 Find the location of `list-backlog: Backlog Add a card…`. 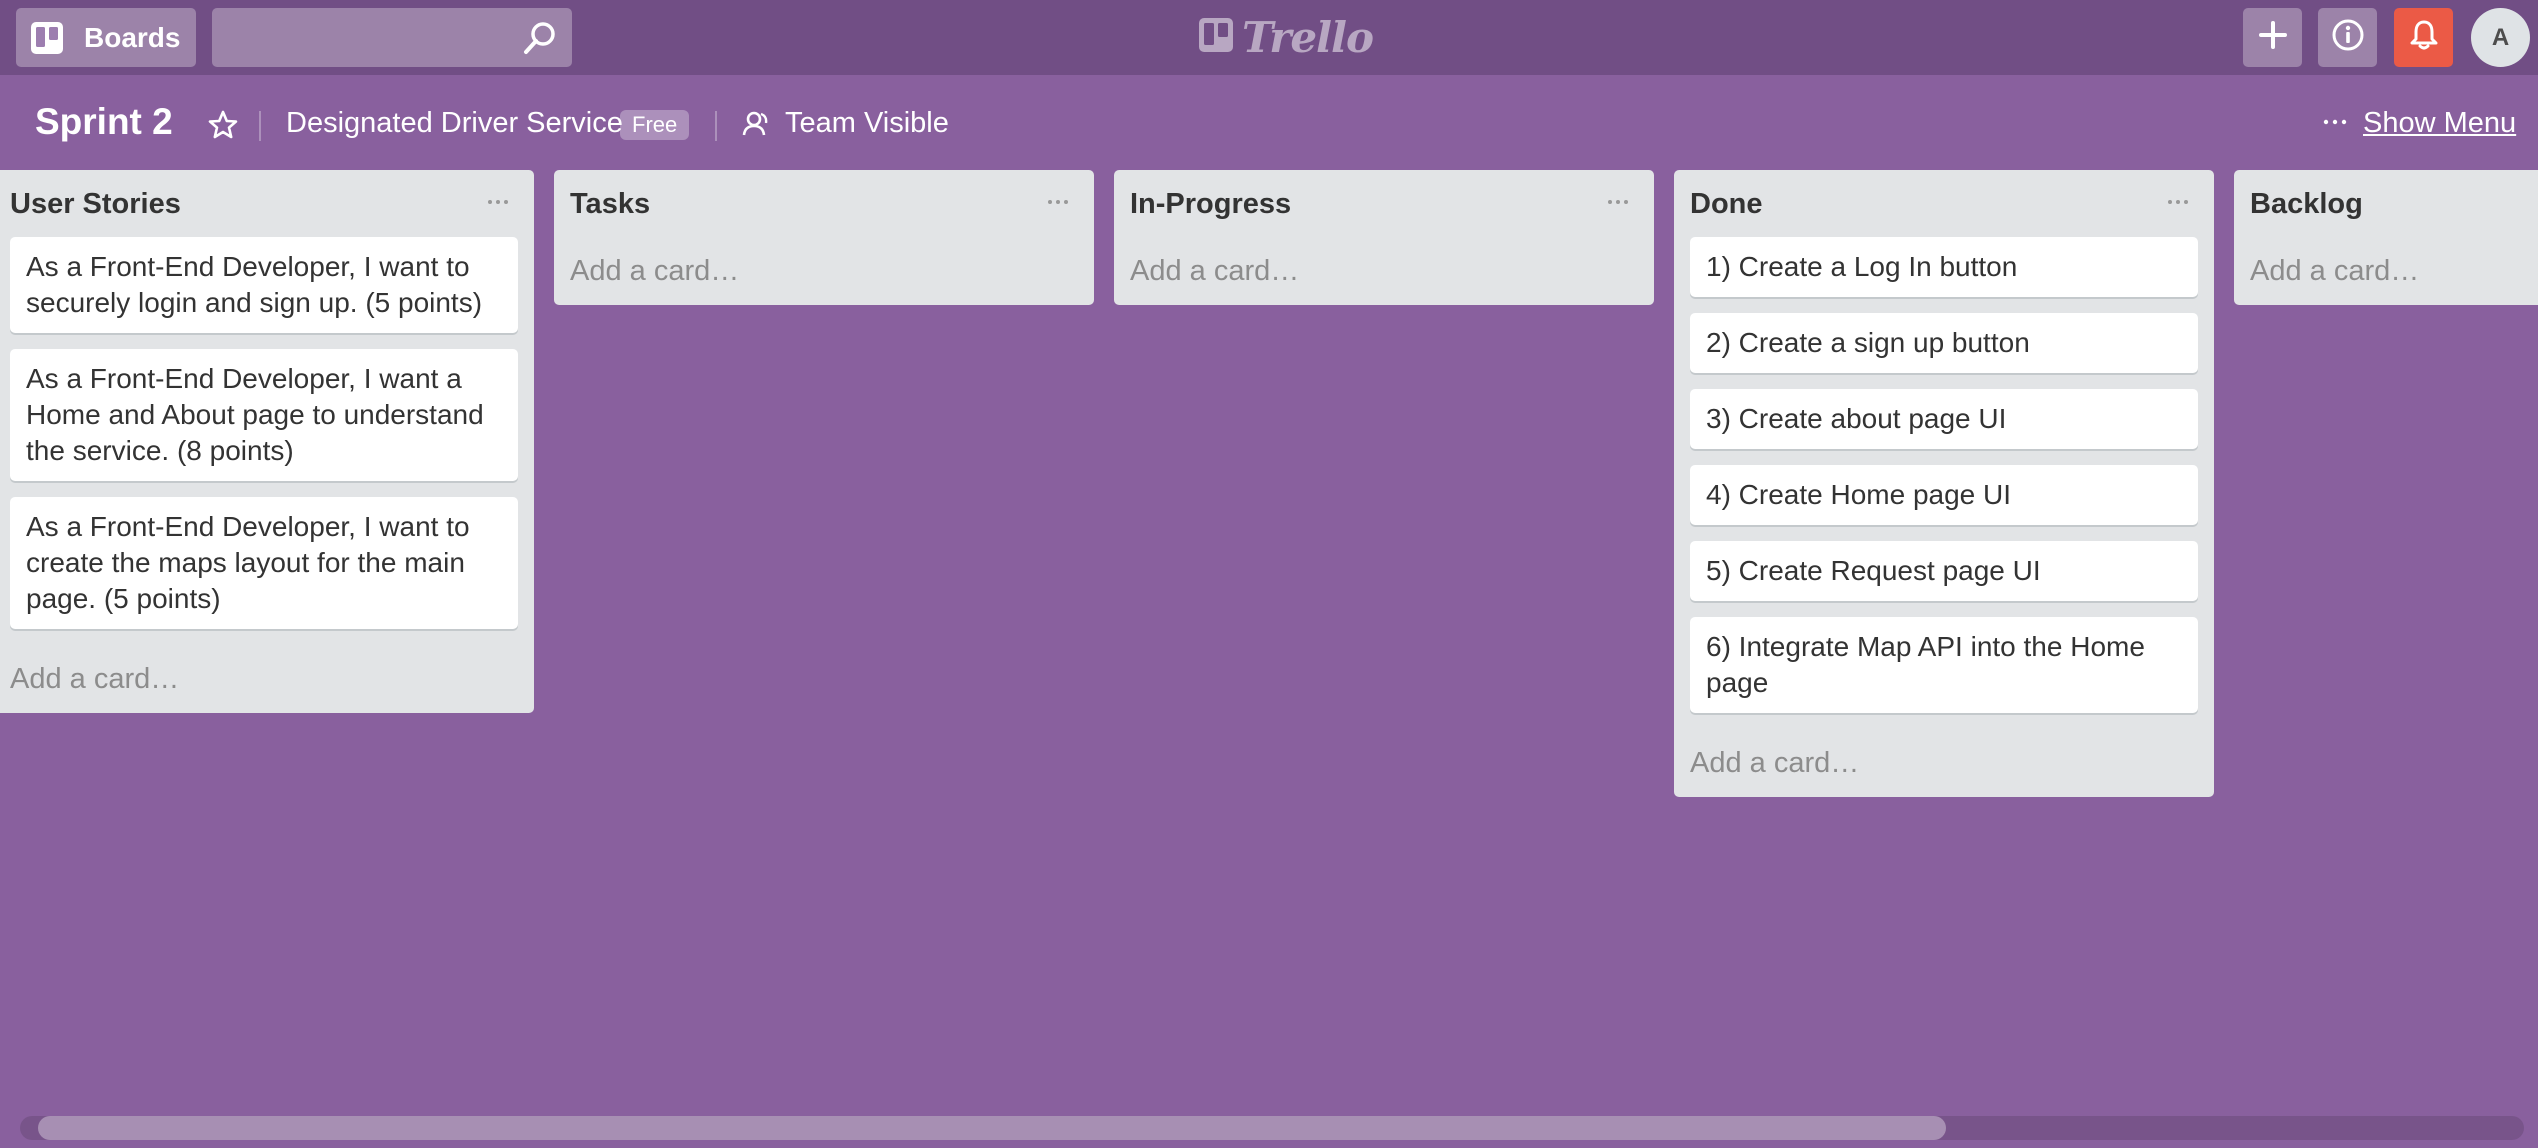

list-backlog: Backlog Add a card… is located at coordinates (2386, 237).